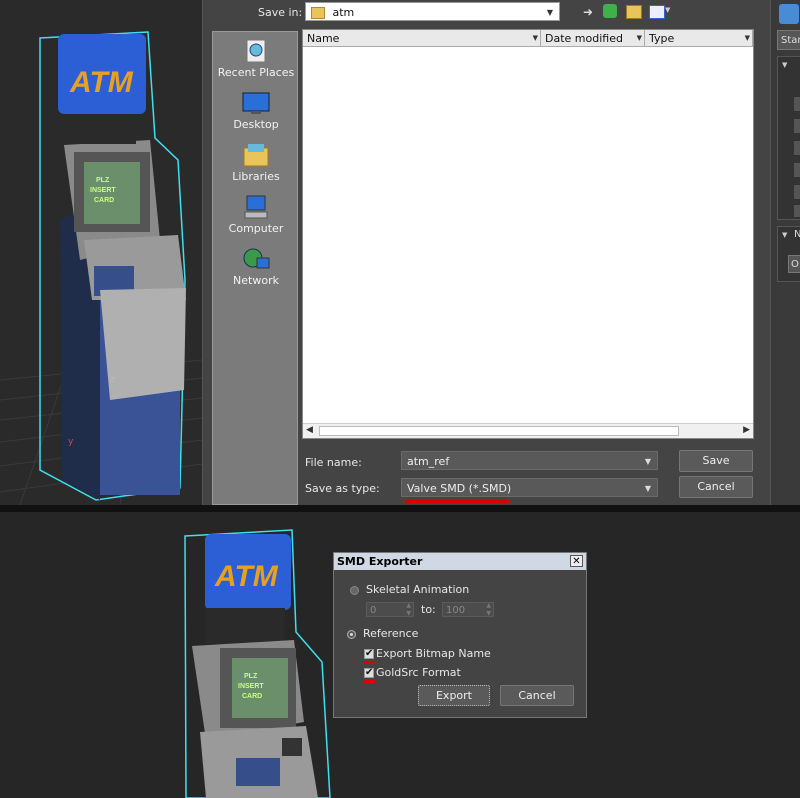  What do you see at coordinates (418, 672) in the screenshot?
I see `goldsrc-format-label: GoldSrc Format` at bounding box center [418, 672].